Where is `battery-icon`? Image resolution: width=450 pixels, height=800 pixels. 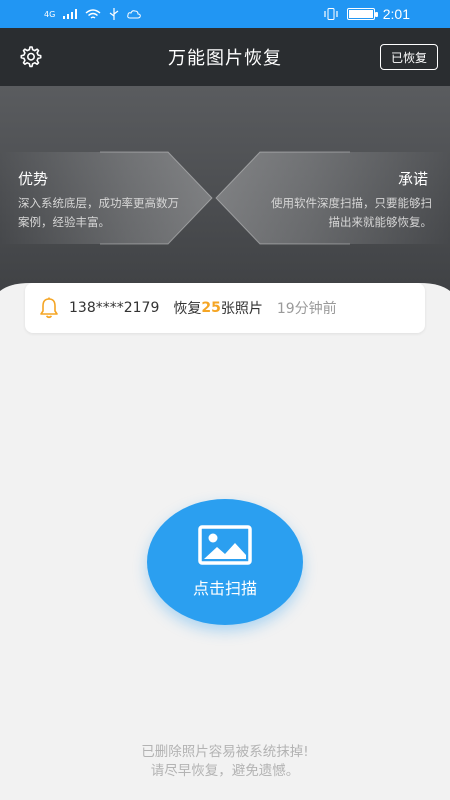 battery-icon is located at coordinates (362, 14).